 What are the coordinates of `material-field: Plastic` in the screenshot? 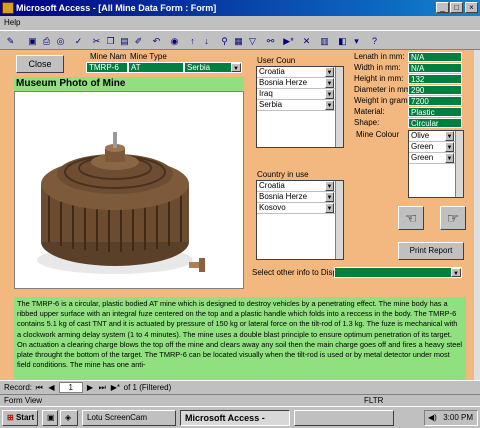 It's located at (435, 112).